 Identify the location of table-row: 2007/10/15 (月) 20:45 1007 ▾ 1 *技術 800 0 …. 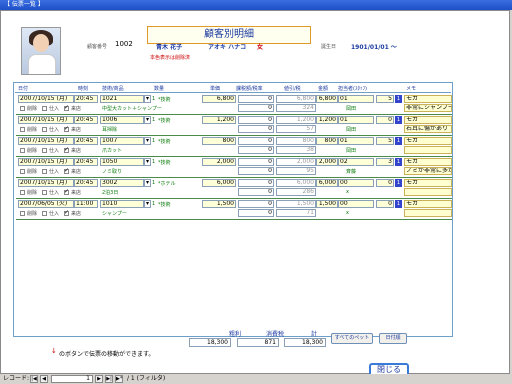
(234, 147).